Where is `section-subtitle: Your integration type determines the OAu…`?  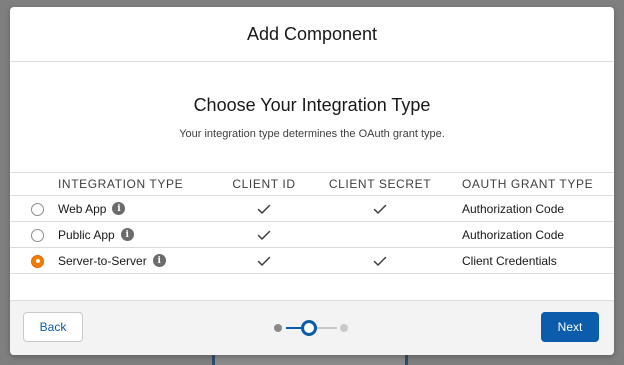
section-subtitle: Your integration type determines the OAu… is located at coordinates (312, 134).